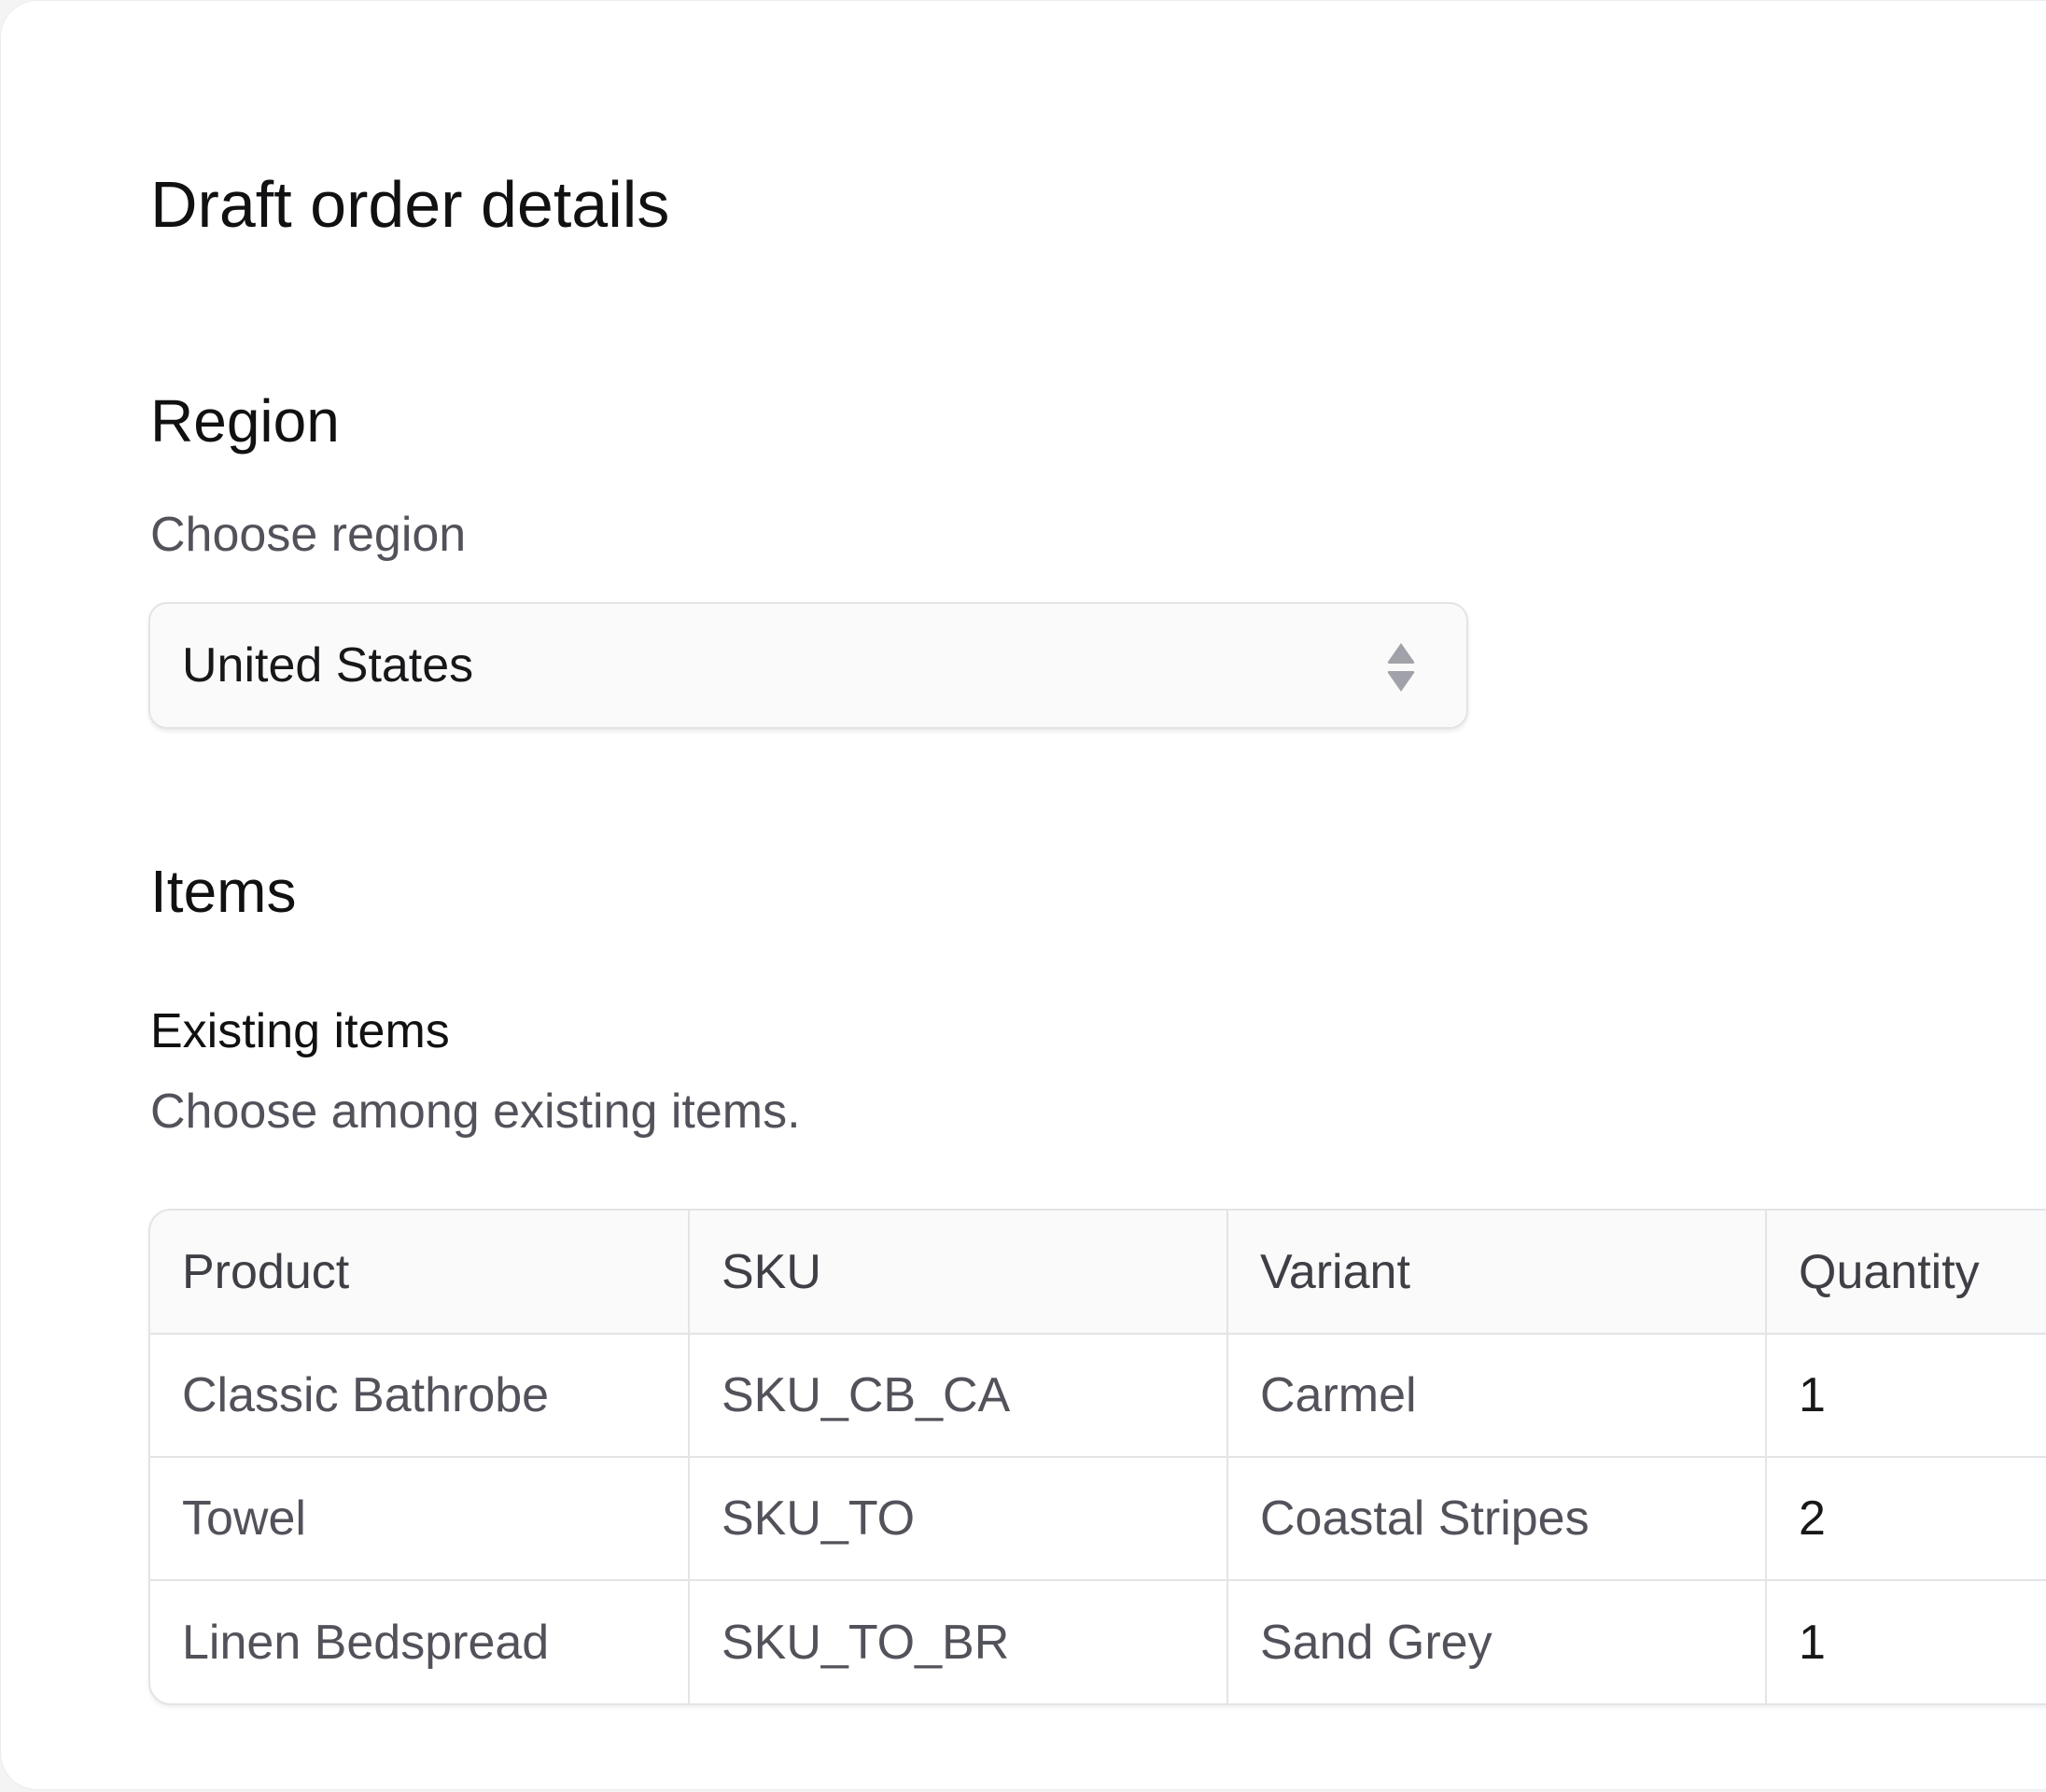  Describe the element at coordinates (1497, 1273) in the screenshot. I see `column-header-variant: Variant` at that location.